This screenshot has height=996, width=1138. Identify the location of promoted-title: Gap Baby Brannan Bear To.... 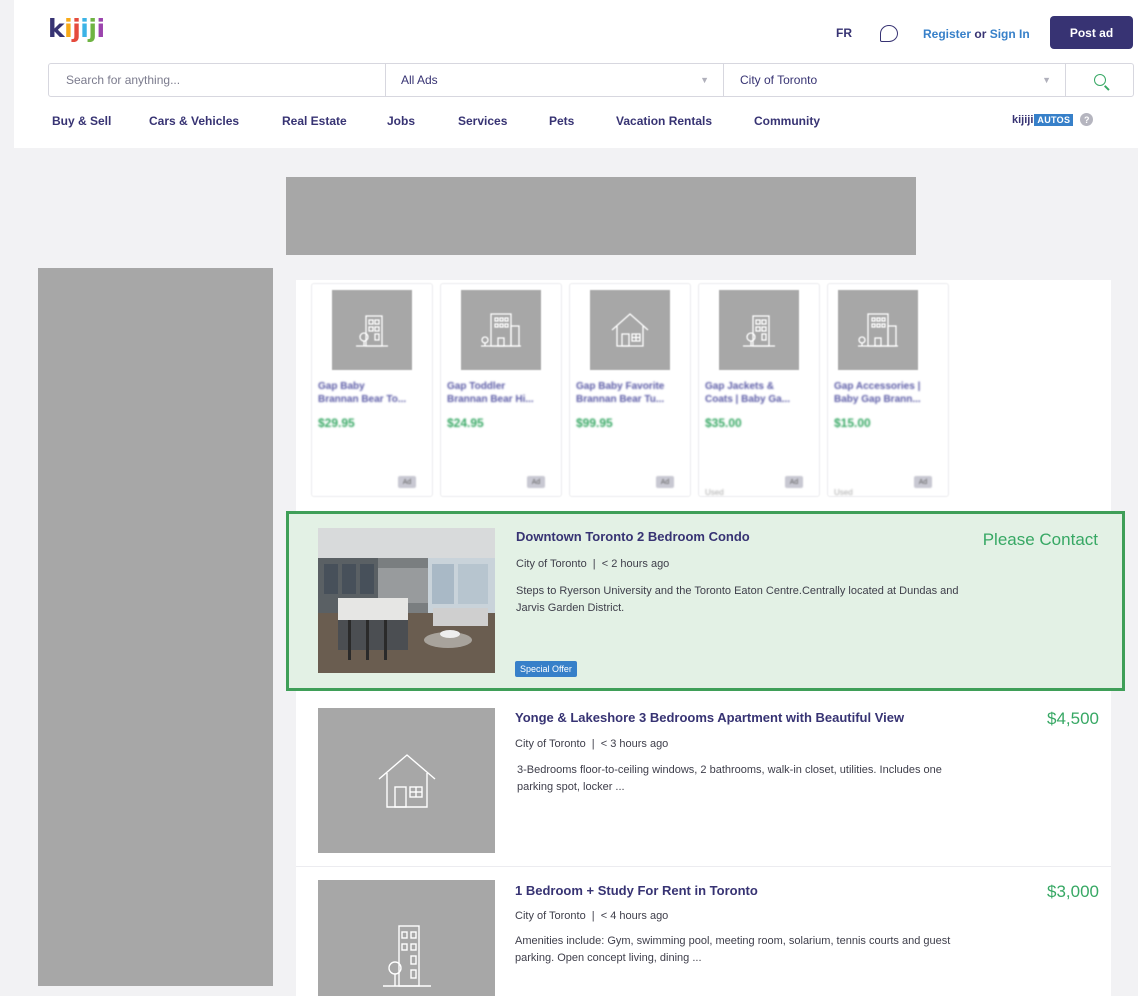
(362, 393).